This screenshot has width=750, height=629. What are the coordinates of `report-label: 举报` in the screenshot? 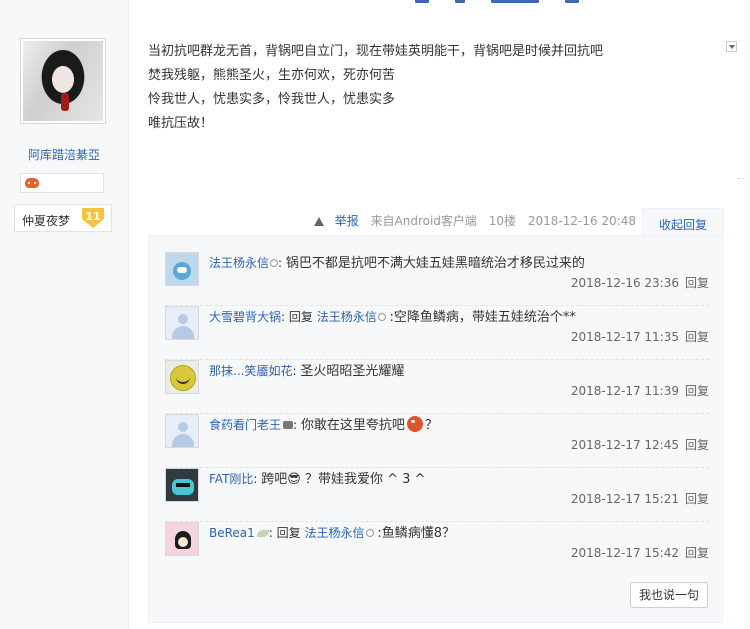 It's located at (346, 221).